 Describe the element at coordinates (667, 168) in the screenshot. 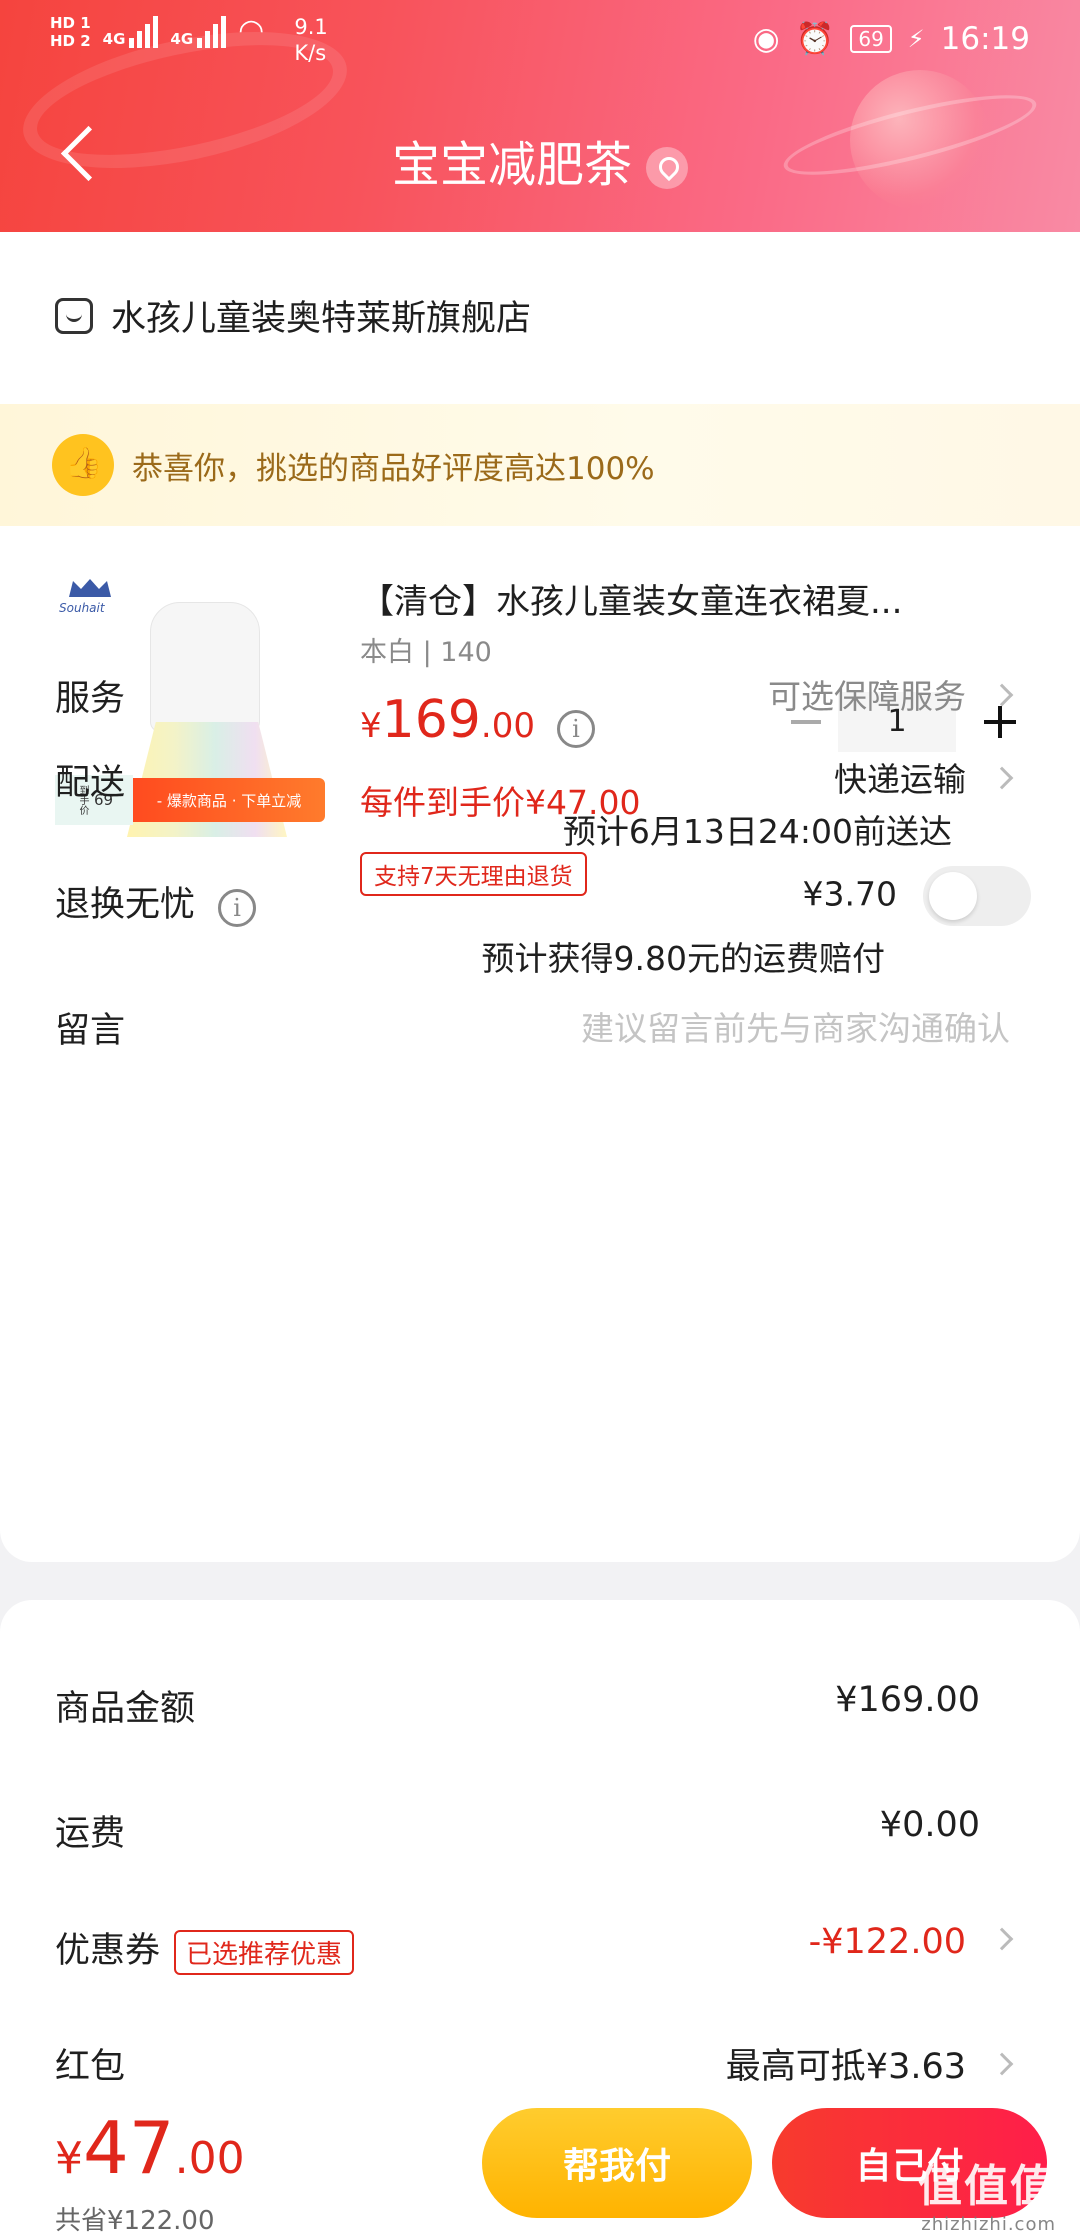

I see `location-pin-icon` at that location.